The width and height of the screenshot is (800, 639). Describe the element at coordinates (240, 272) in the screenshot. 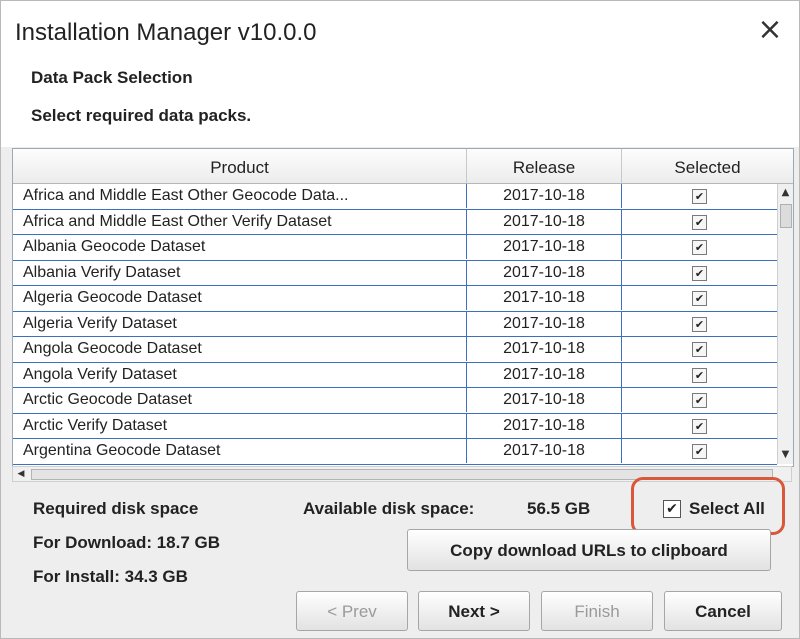

I see `product-cell: Albania Verify Dataset` at that location.